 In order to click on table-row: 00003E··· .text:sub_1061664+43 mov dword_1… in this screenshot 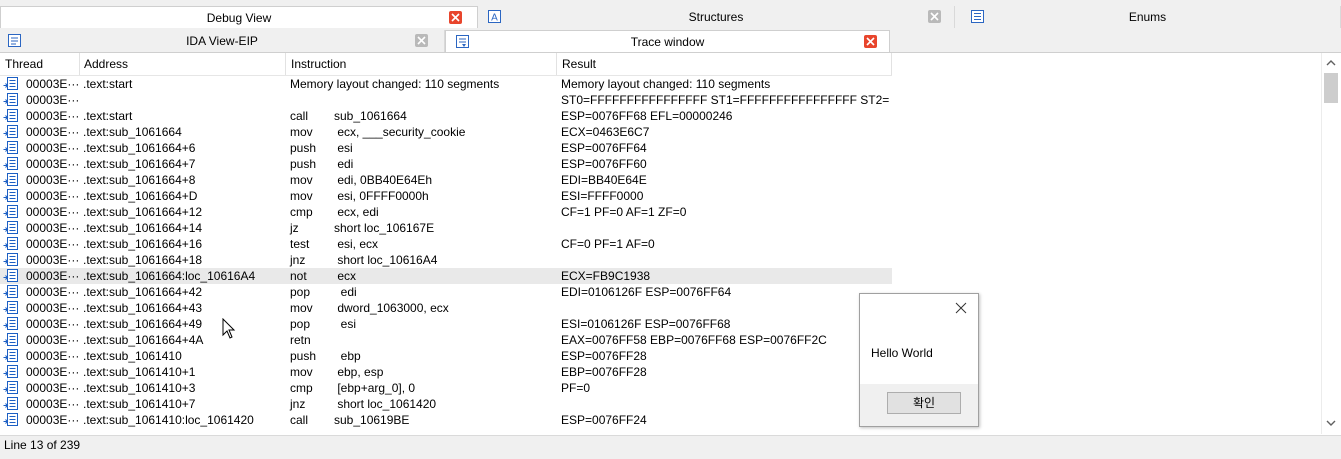, I will do `click(446, 308)`.